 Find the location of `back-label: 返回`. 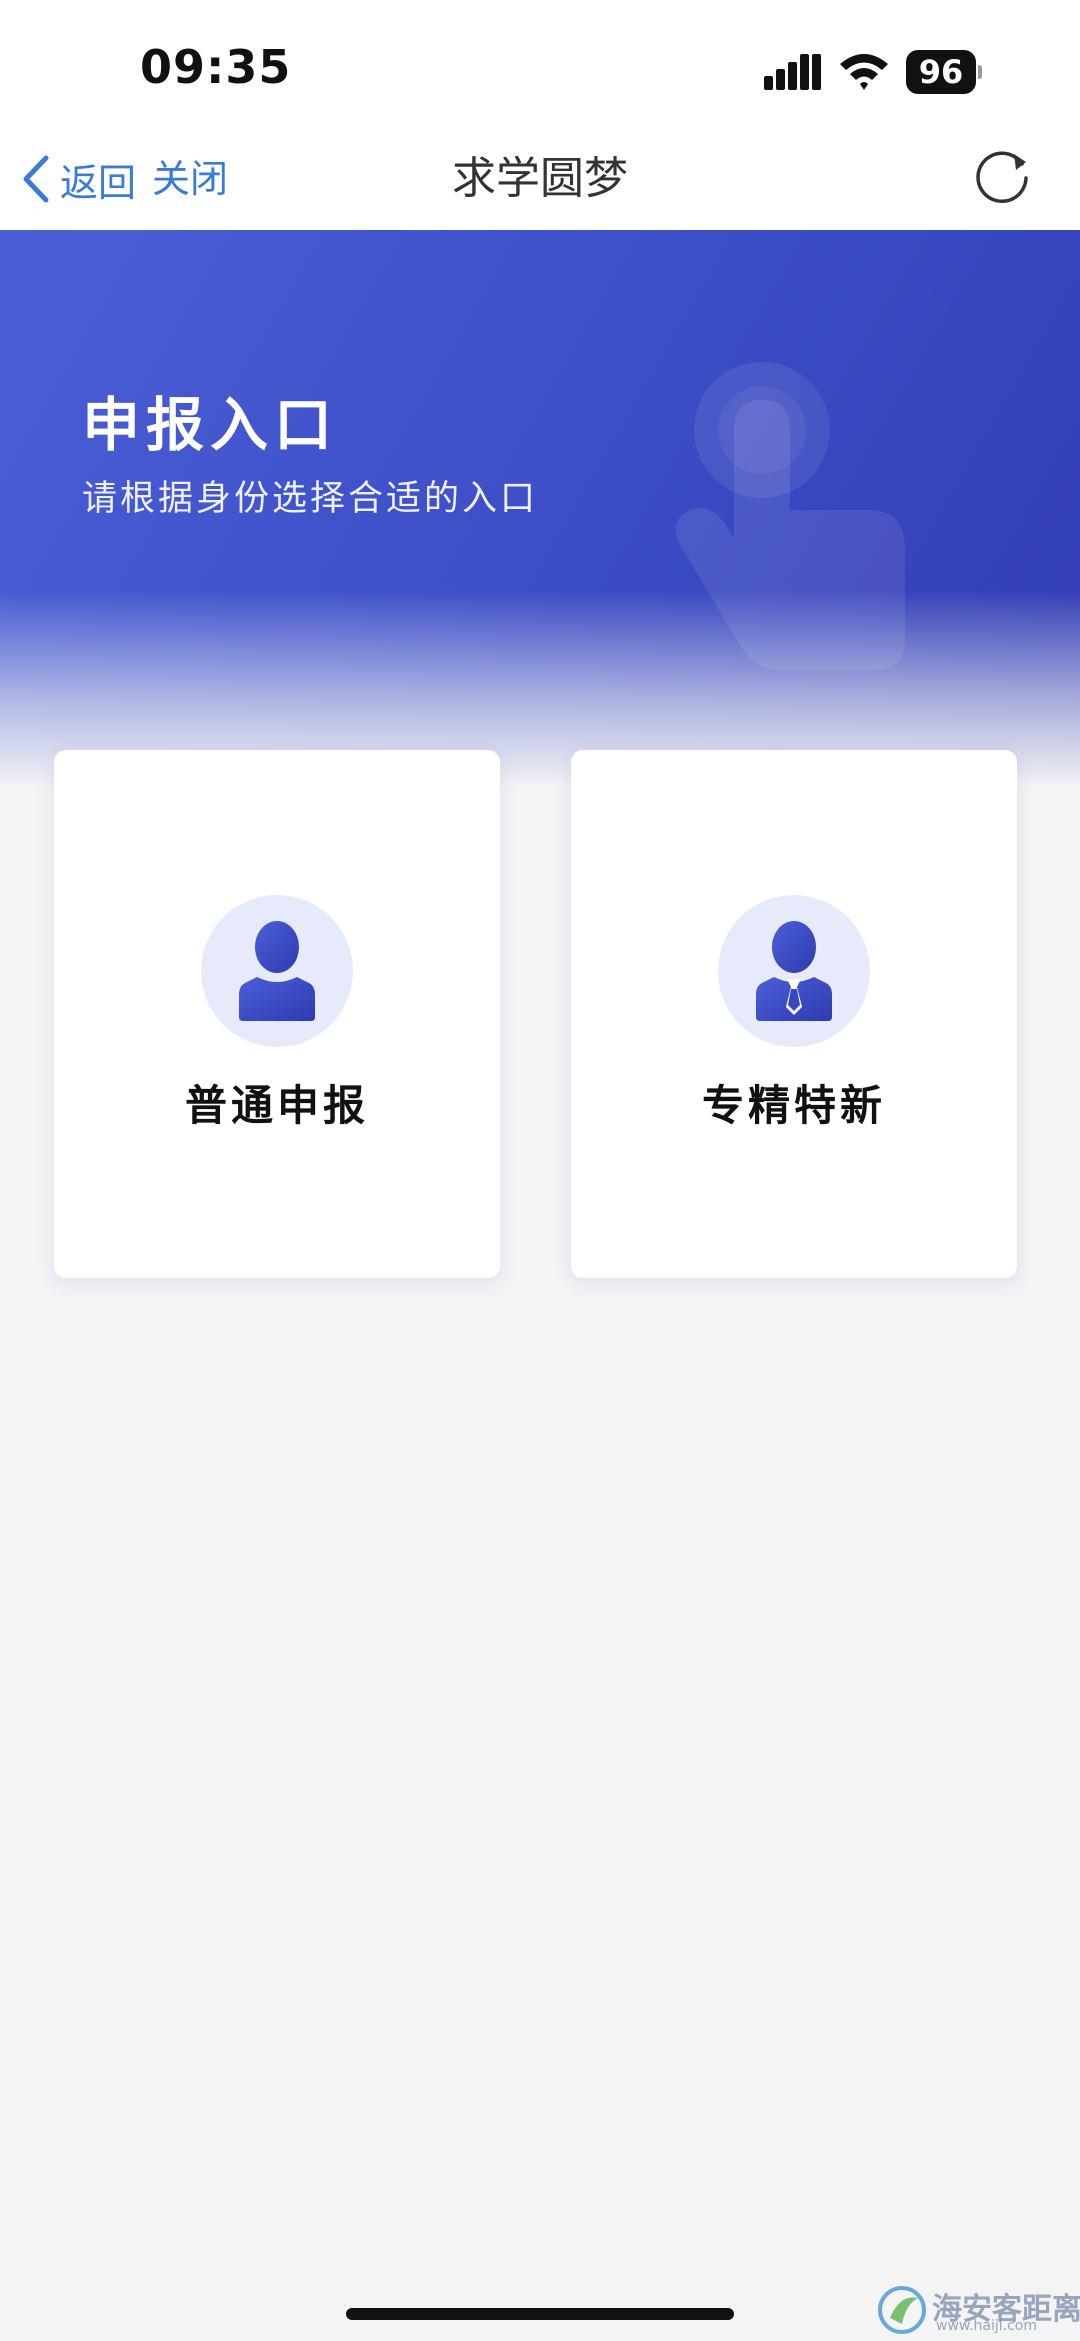

back-label: 返回 is located at coordinates (98, 182).